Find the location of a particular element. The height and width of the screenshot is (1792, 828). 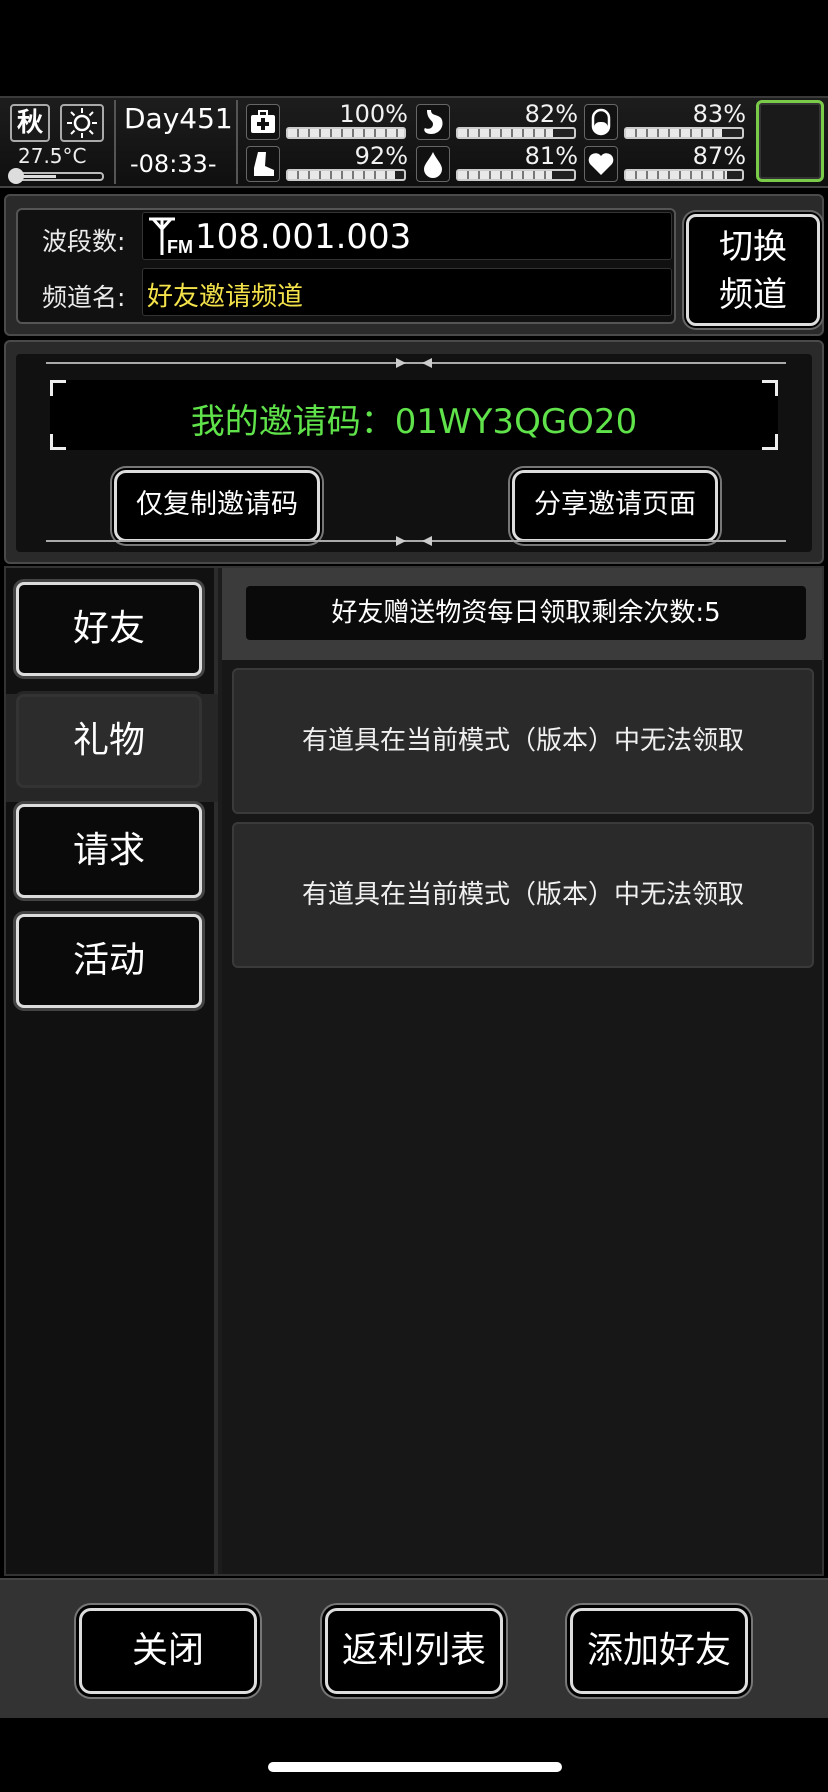

copy-invite-code-button: 仅复制邀请码 is located at coordinates (217, 506).